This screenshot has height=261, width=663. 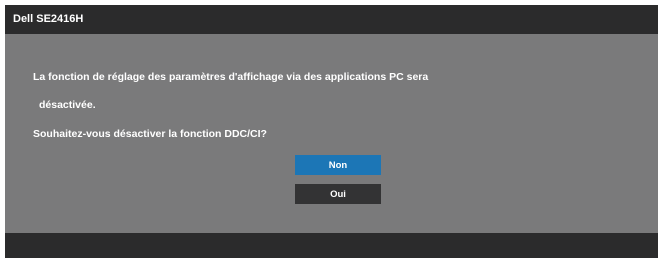 What do you see at coordinates (67, 105) in the screenshot?
I see `message-line-2: désactivée.` at bounding box center [67, 105].